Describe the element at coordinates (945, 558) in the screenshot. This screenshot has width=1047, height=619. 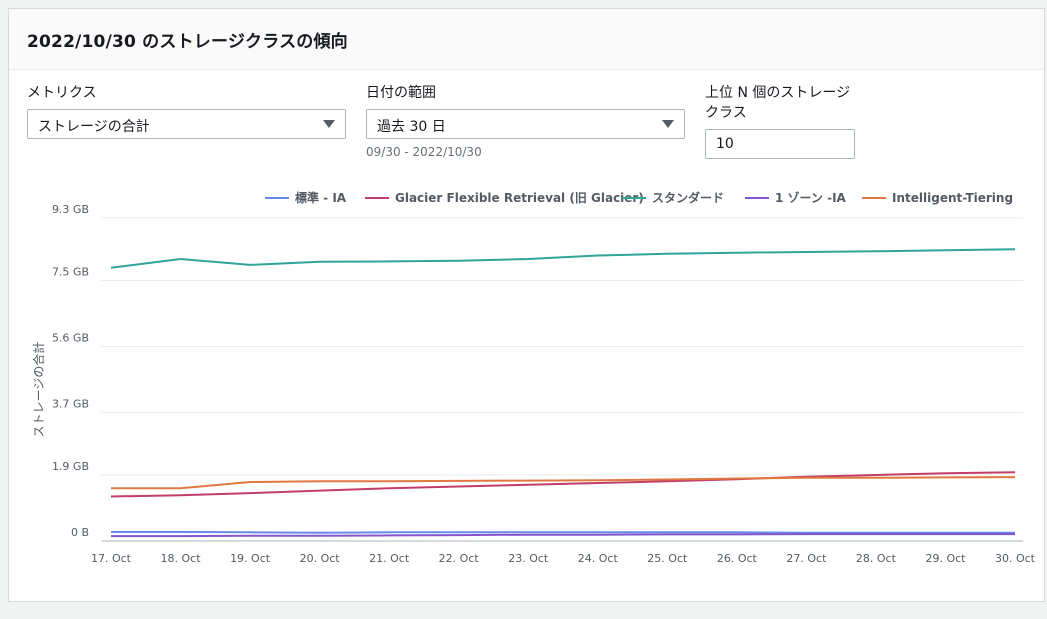
I see `x-tick-label: 29. Oct` at that location.